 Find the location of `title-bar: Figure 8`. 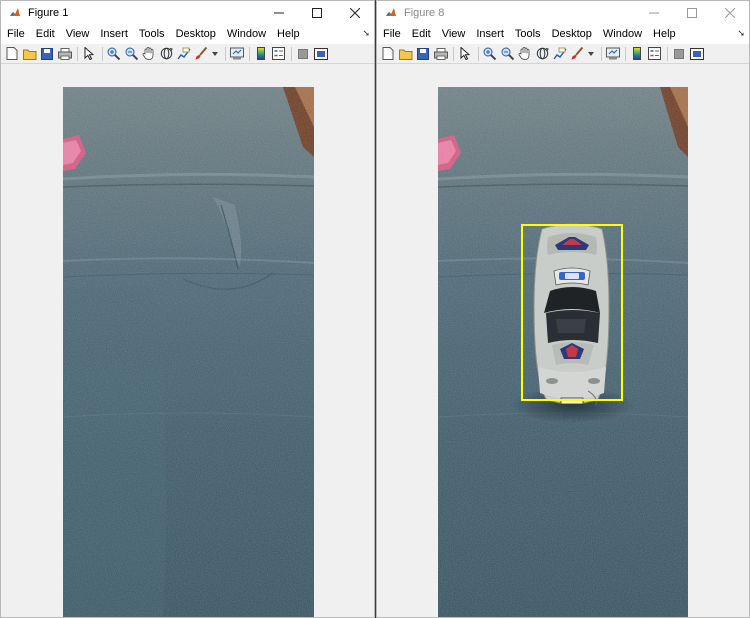

title-bar: Figure 8 is located at coordinates (563, 13).